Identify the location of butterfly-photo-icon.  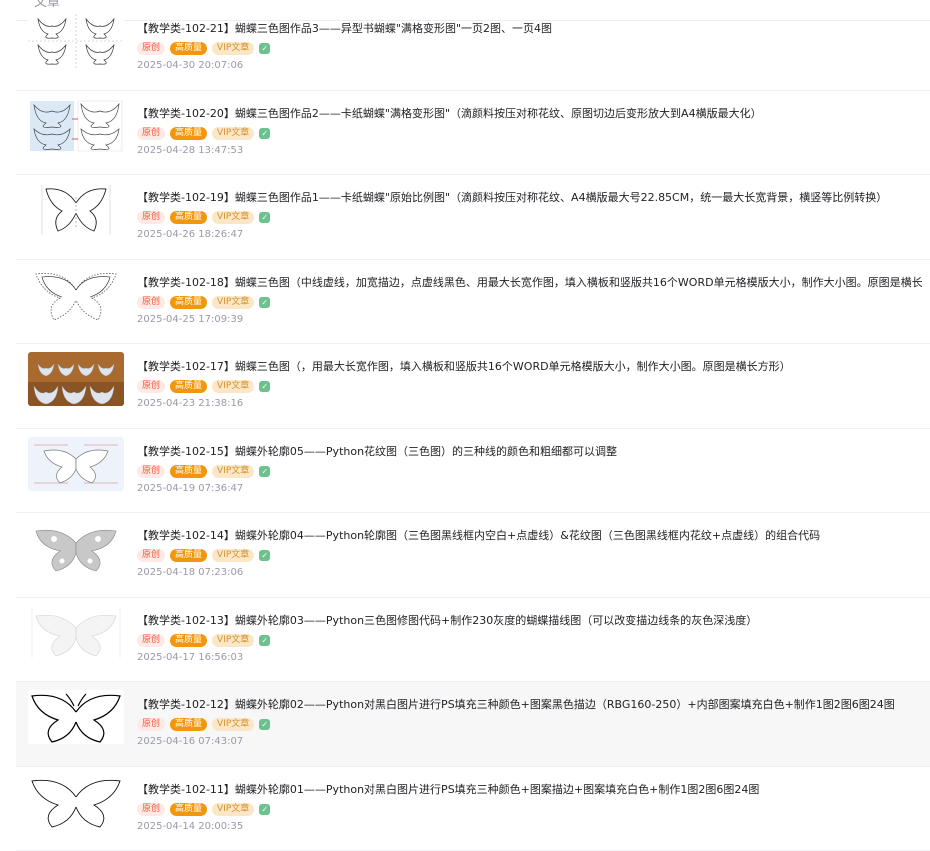
(76, 379).